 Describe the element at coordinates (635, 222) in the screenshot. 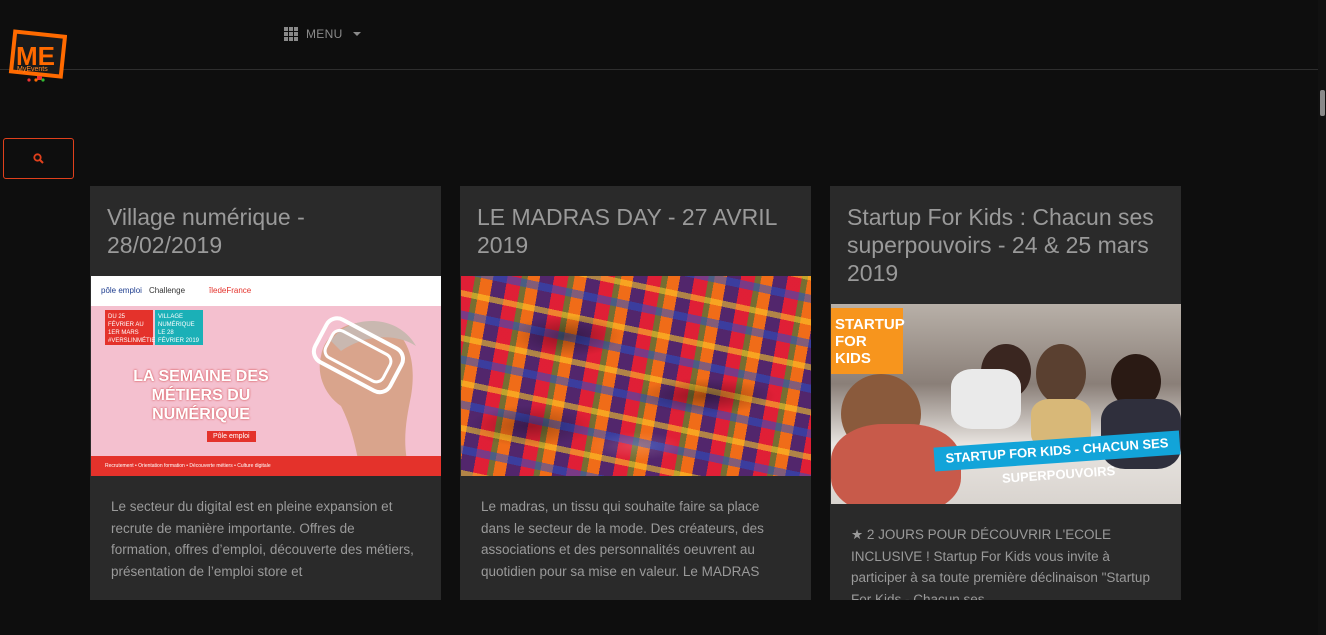

I see `event-title: LE MADRAS DAY - 27 AVRIL 2019` at that location.